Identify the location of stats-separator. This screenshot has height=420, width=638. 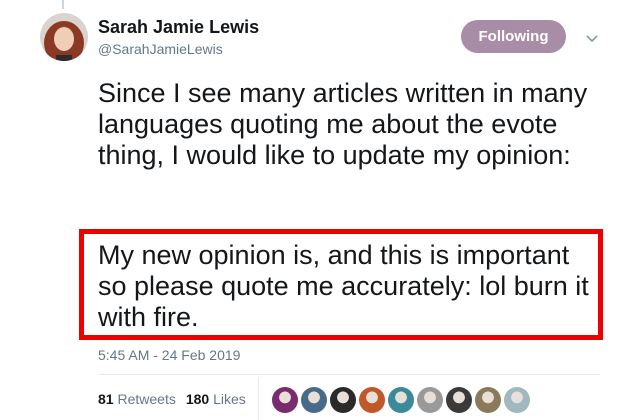
(258, 398).